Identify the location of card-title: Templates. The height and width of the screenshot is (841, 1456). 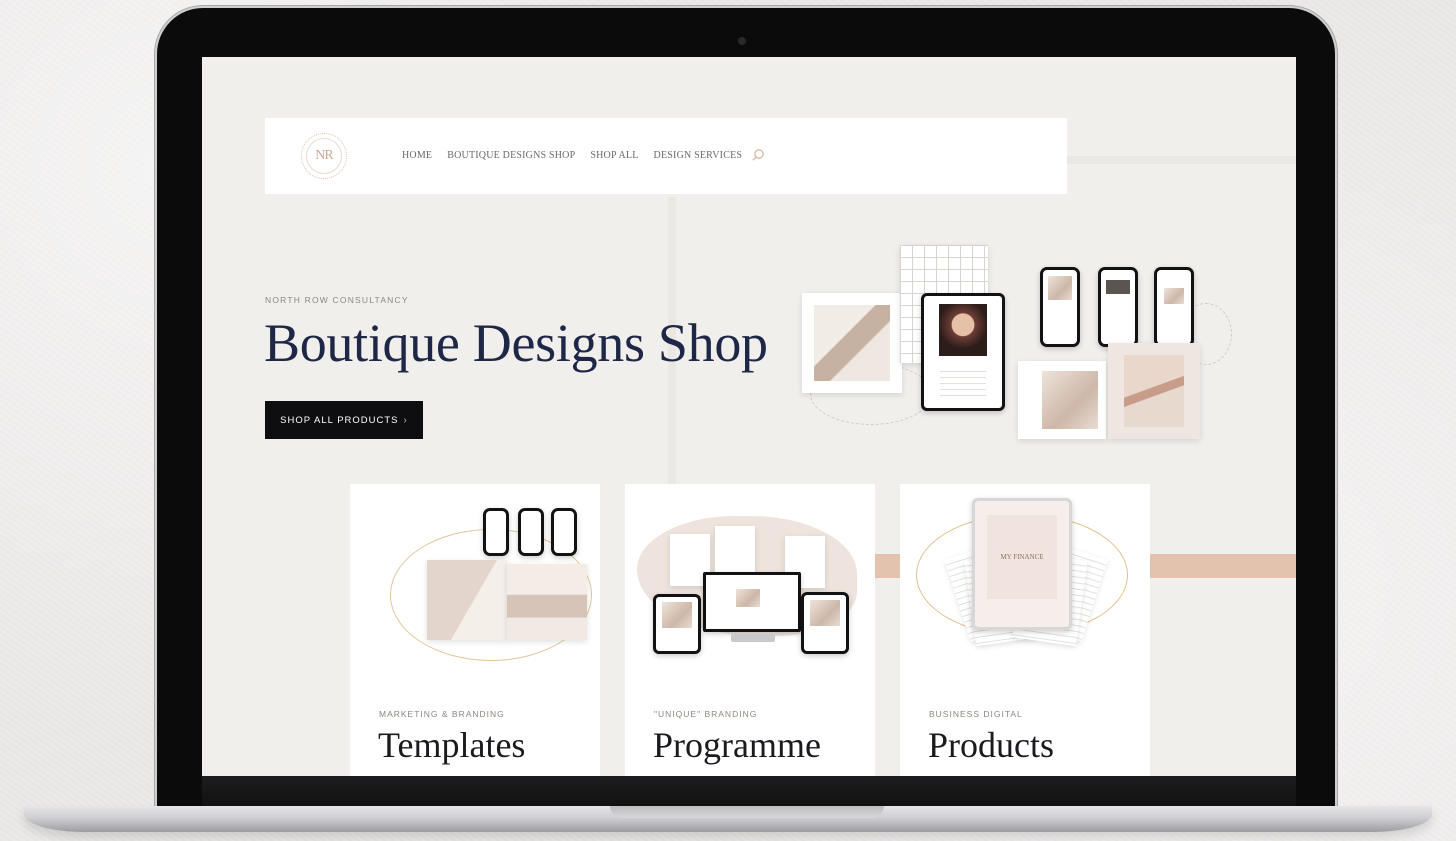
(452, 745).